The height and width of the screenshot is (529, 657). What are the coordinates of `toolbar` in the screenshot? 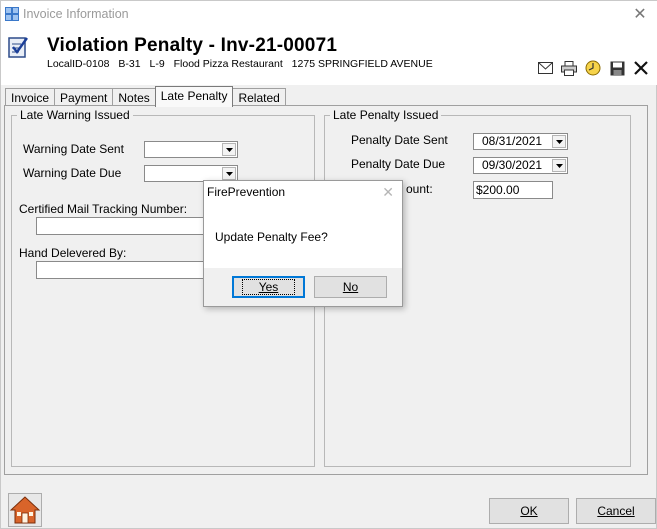 It's located at (593, 68).